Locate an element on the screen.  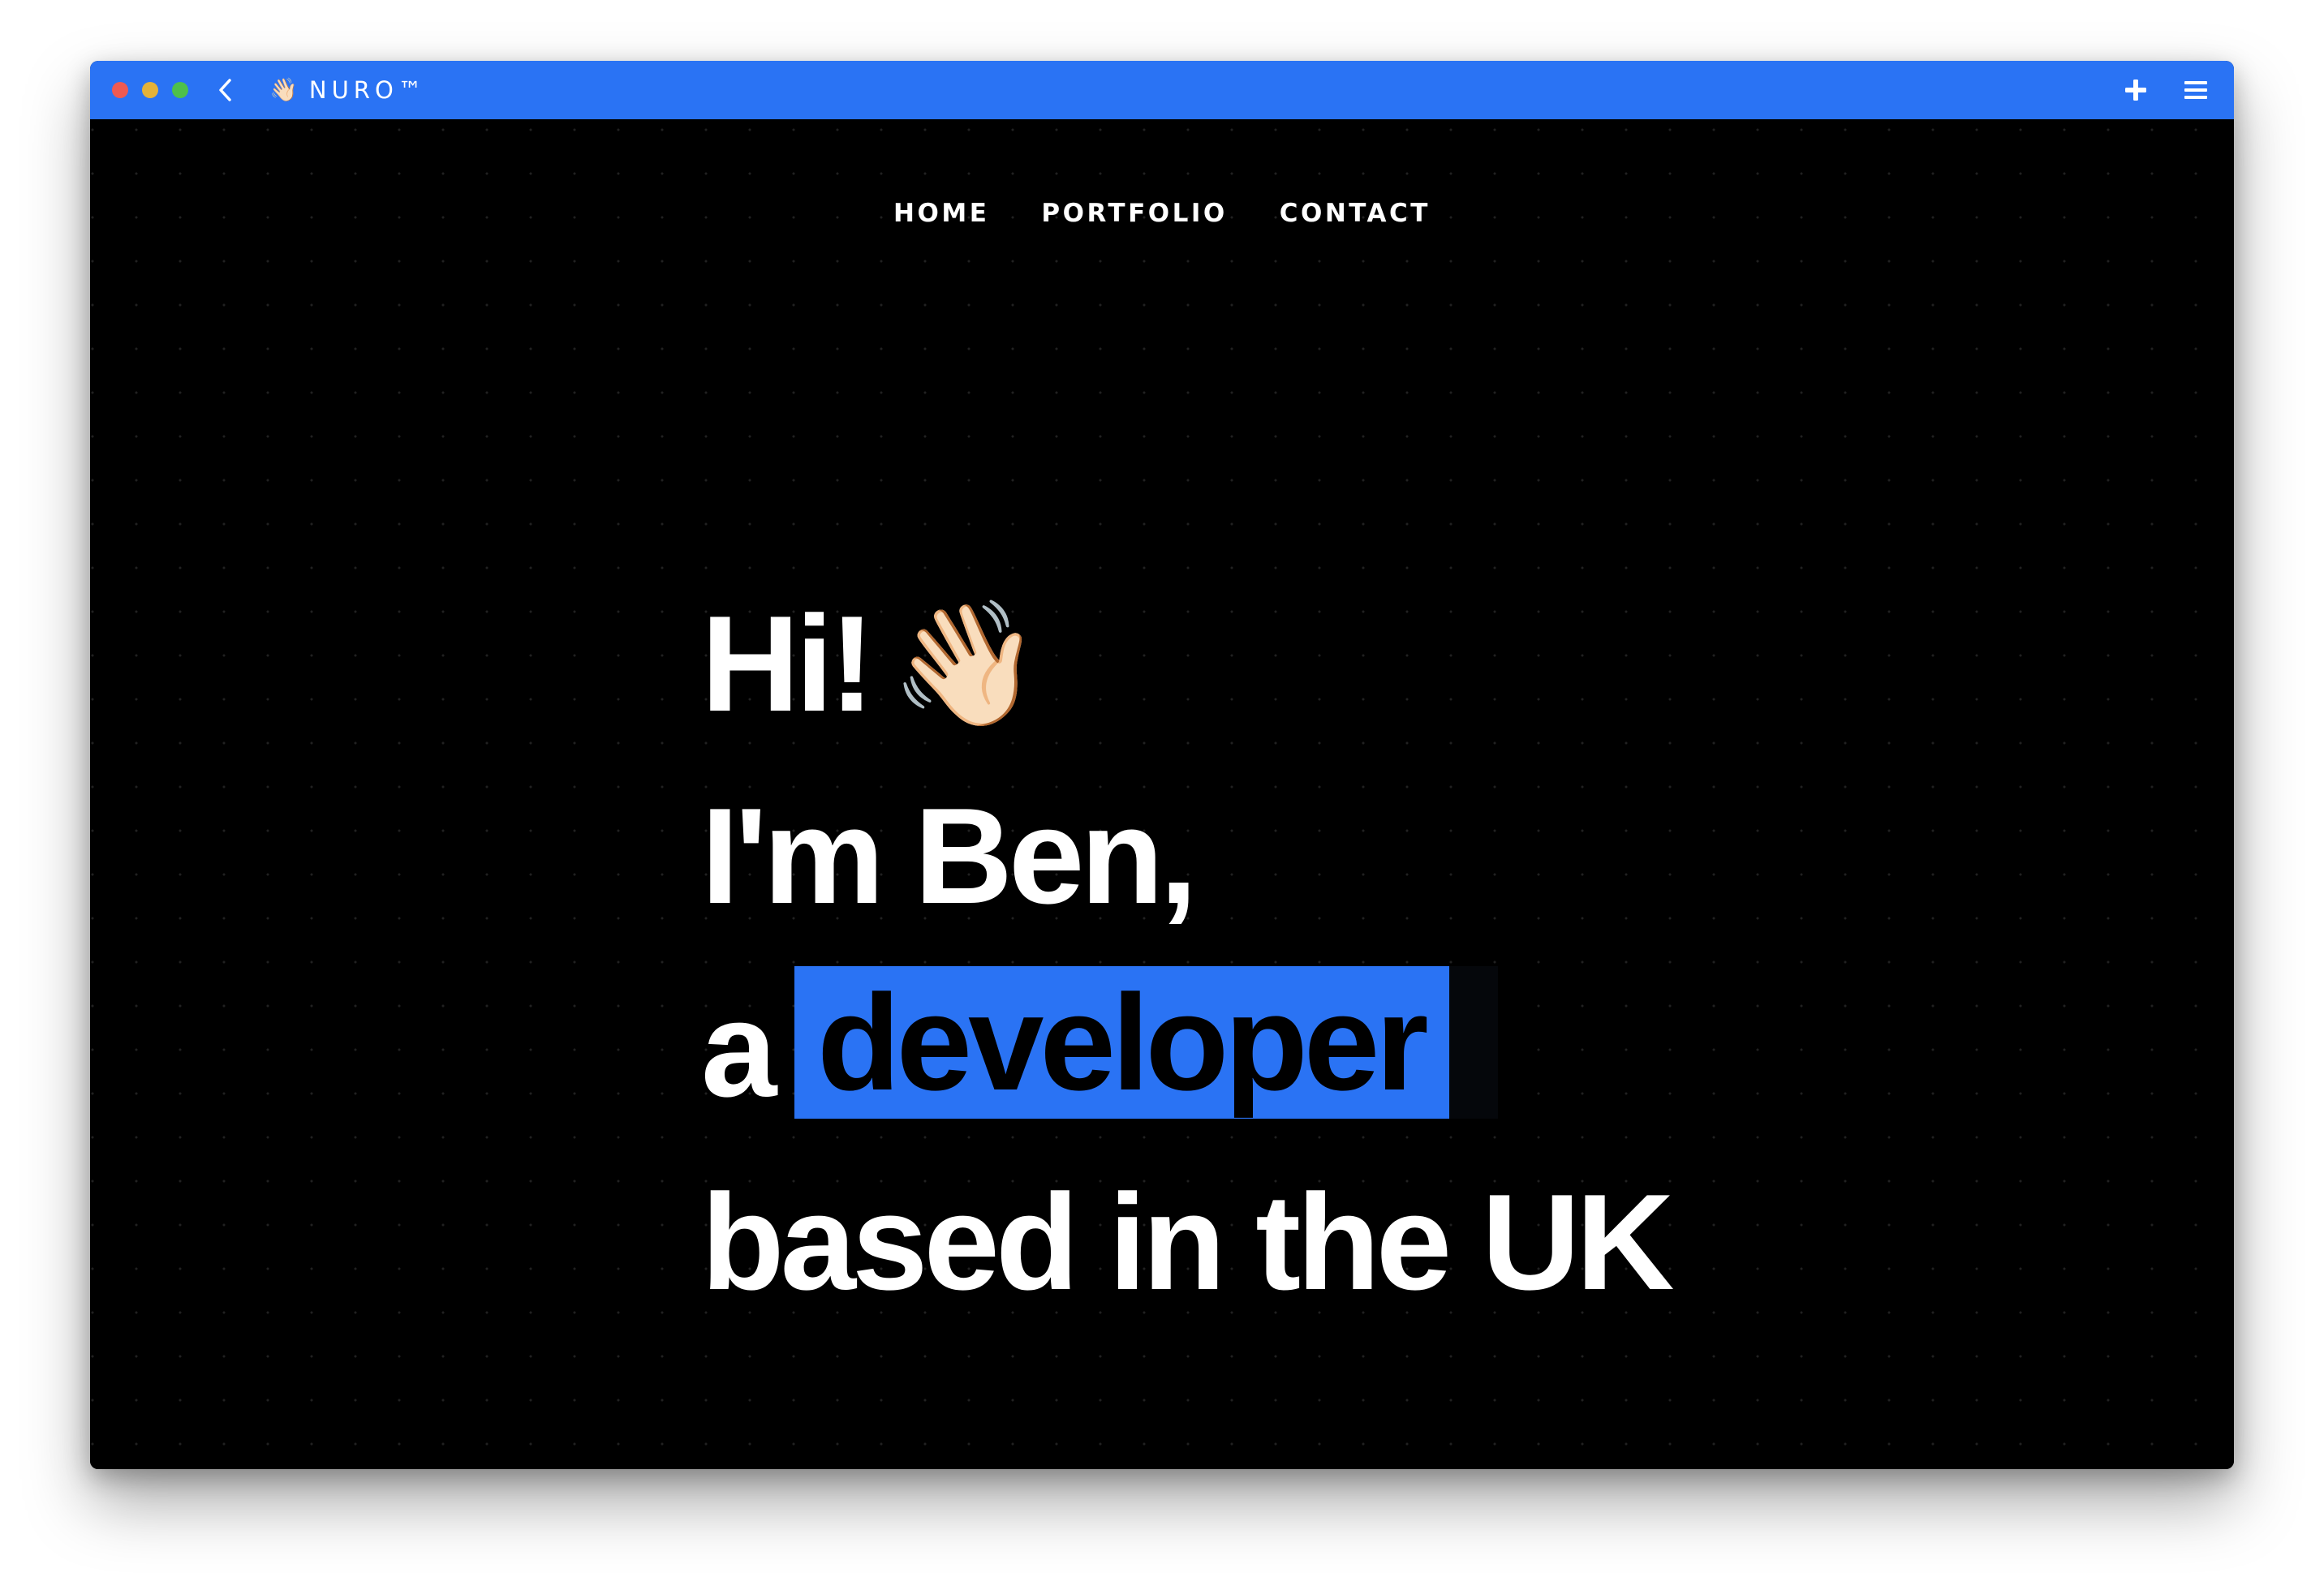
title-actions is located at coordinates (2166, 90).